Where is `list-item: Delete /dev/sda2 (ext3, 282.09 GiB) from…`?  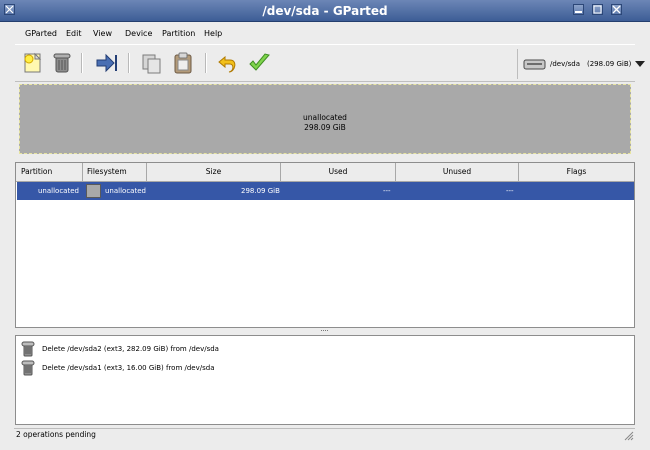
list-item: Delete /dev/sda2 (ext3, 282.09 GiB) from… is located at coordinates (319, 349).